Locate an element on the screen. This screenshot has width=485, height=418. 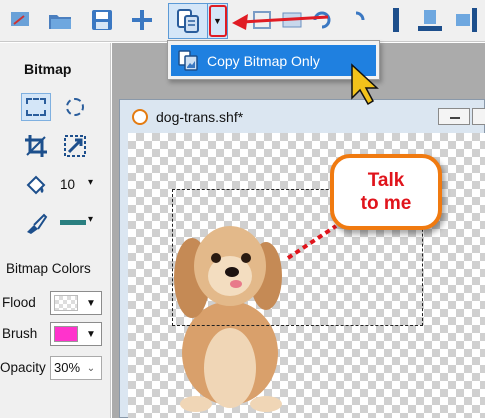
open-folder-icon is located at coordinates (60, 20).